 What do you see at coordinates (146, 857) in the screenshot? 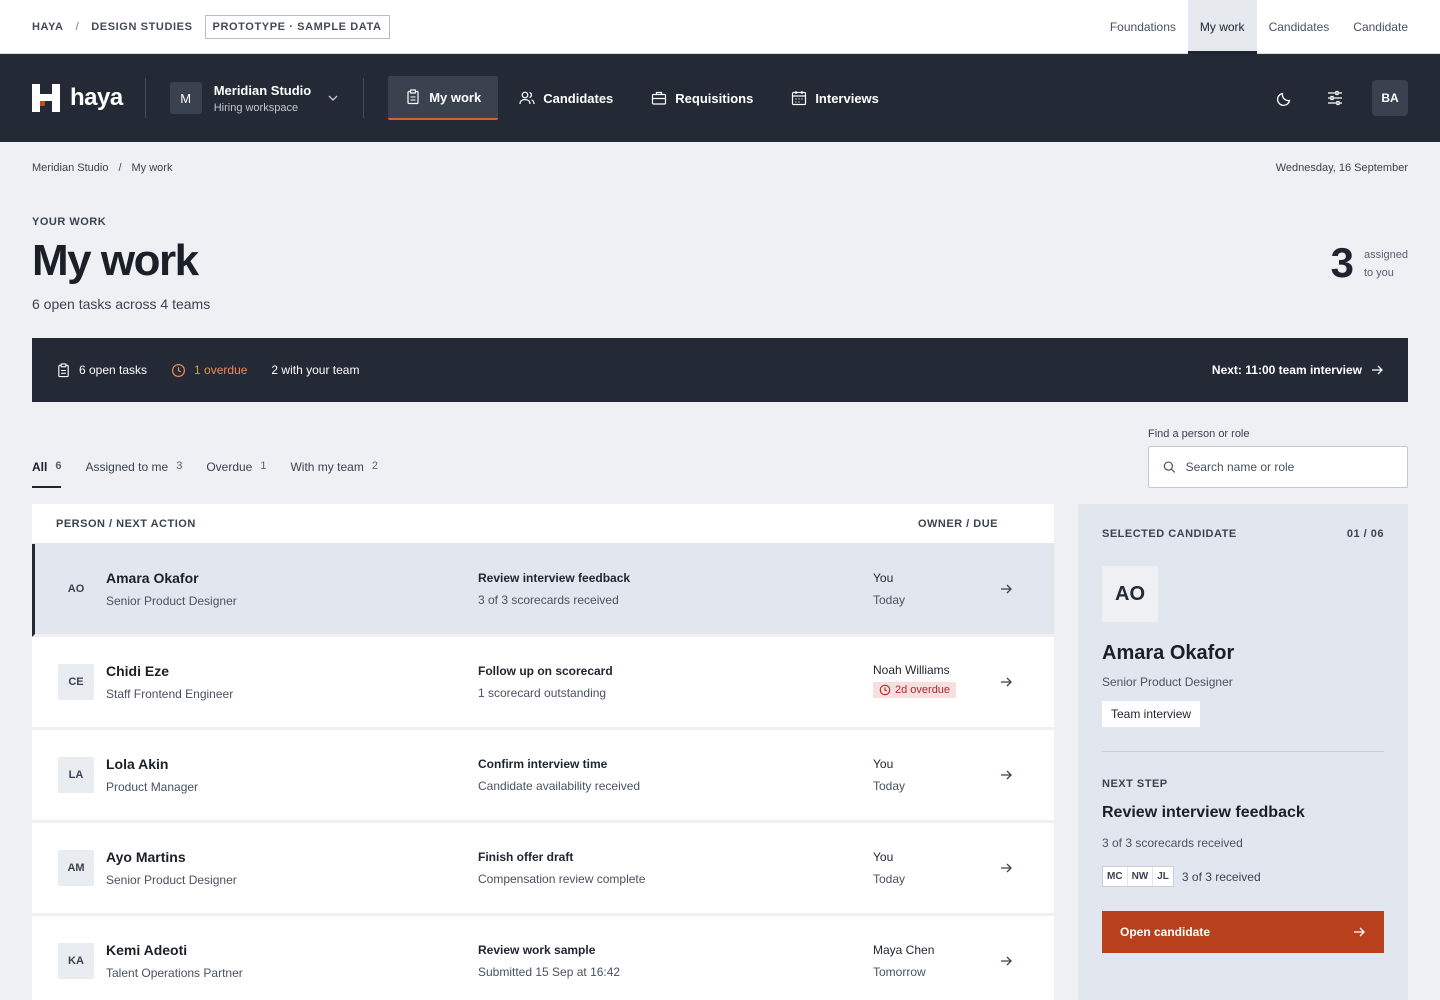
I see `person-name: Ayo Martins` at bounding box center [146, 857].